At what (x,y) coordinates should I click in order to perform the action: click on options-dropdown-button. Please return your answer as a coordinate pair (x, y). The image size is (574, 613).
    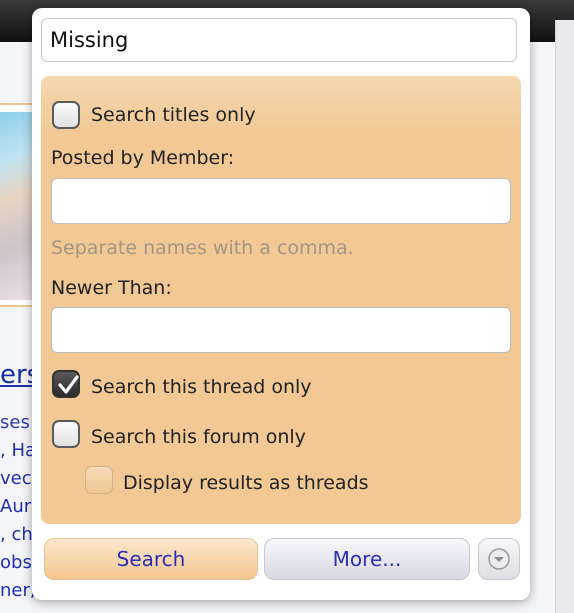
    Looking at the image, I should click on (499, 559).